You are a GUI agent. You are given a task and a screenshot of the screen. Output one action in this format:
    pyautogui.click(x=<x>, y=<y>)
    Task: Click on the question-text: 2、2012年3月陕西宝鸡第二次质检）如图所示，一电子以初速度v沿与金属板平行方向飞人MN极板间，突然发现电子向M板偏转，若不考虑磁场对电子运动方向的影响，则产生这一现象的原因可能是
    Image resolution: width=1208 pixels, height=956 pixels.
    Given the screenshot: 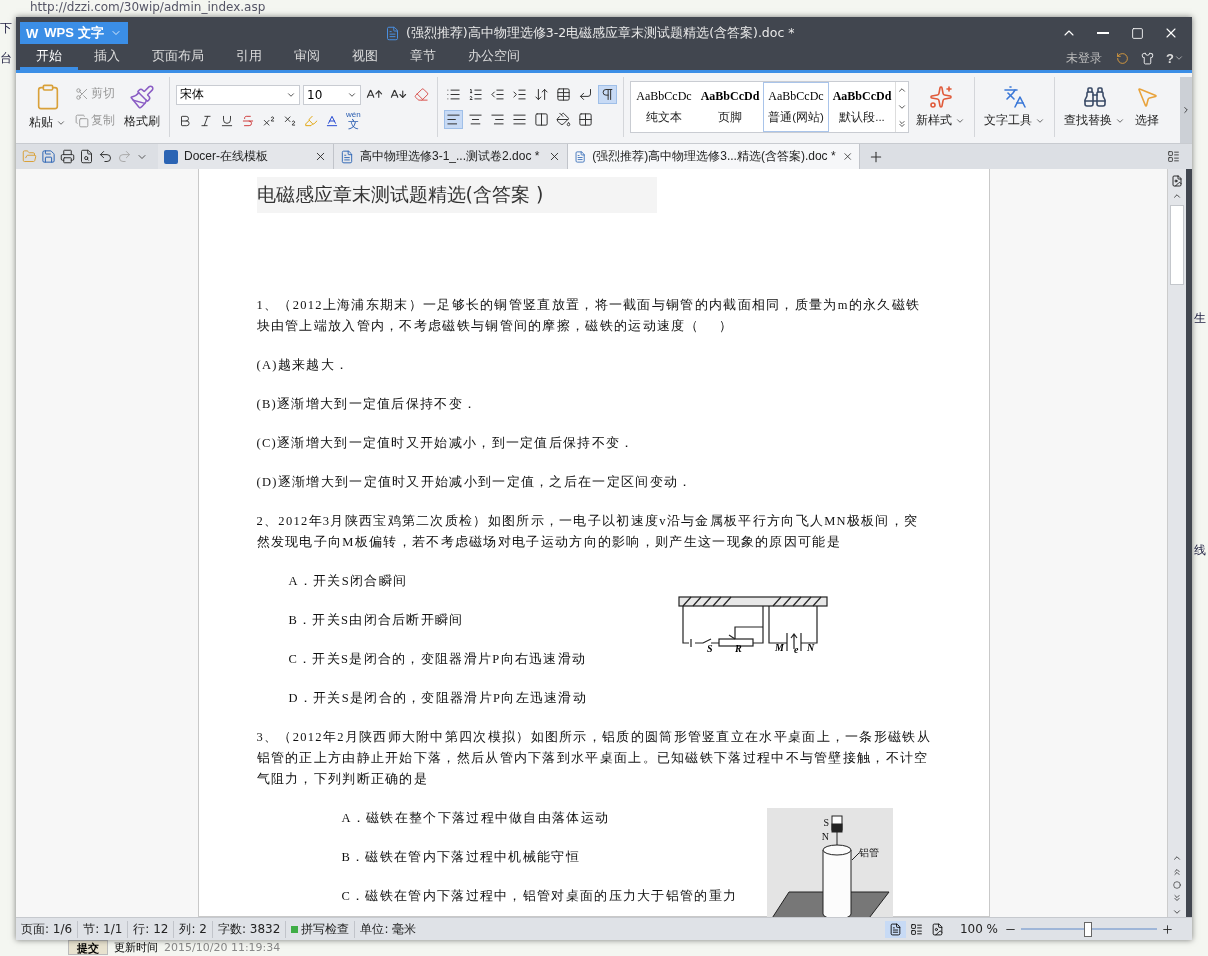 What is the action you would take?
    pyautogui.click(x=588, y=532)
    